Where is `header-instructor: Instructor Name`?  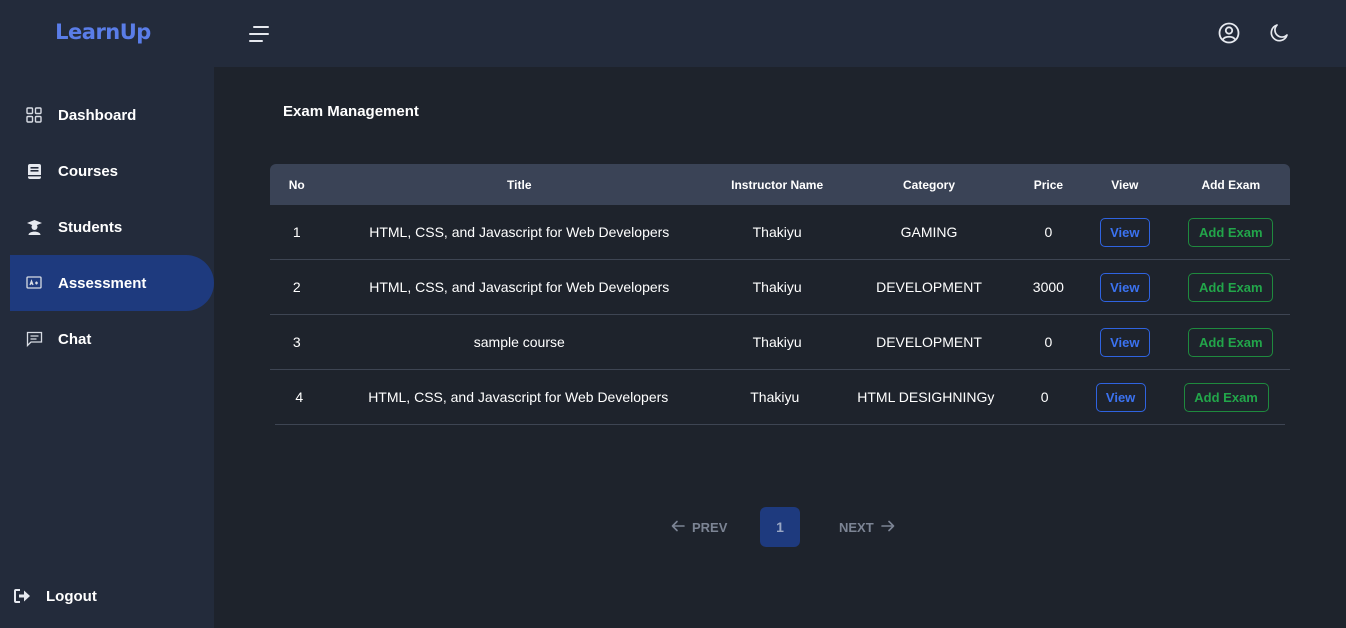 header-instructor: Instructor Name is located at coordinates (777, 184).